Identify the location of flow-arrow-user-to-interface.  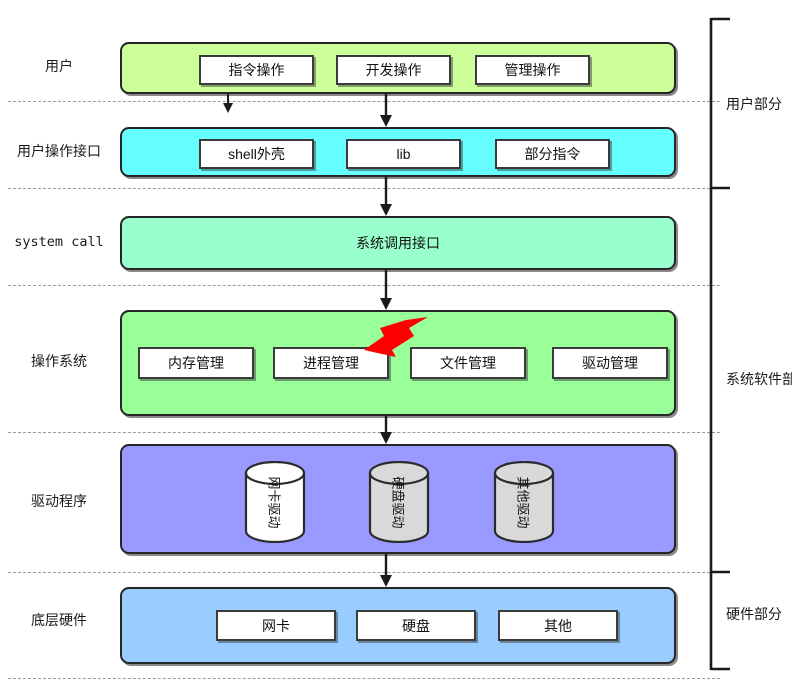
(386, 111).